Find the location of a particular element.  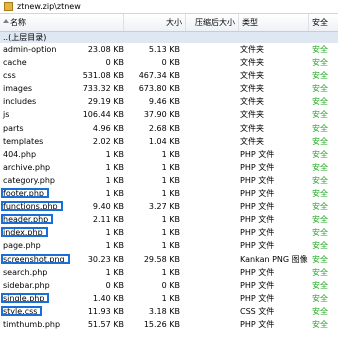

file-size: 531.08 KB is located at coordinates (103, 76).